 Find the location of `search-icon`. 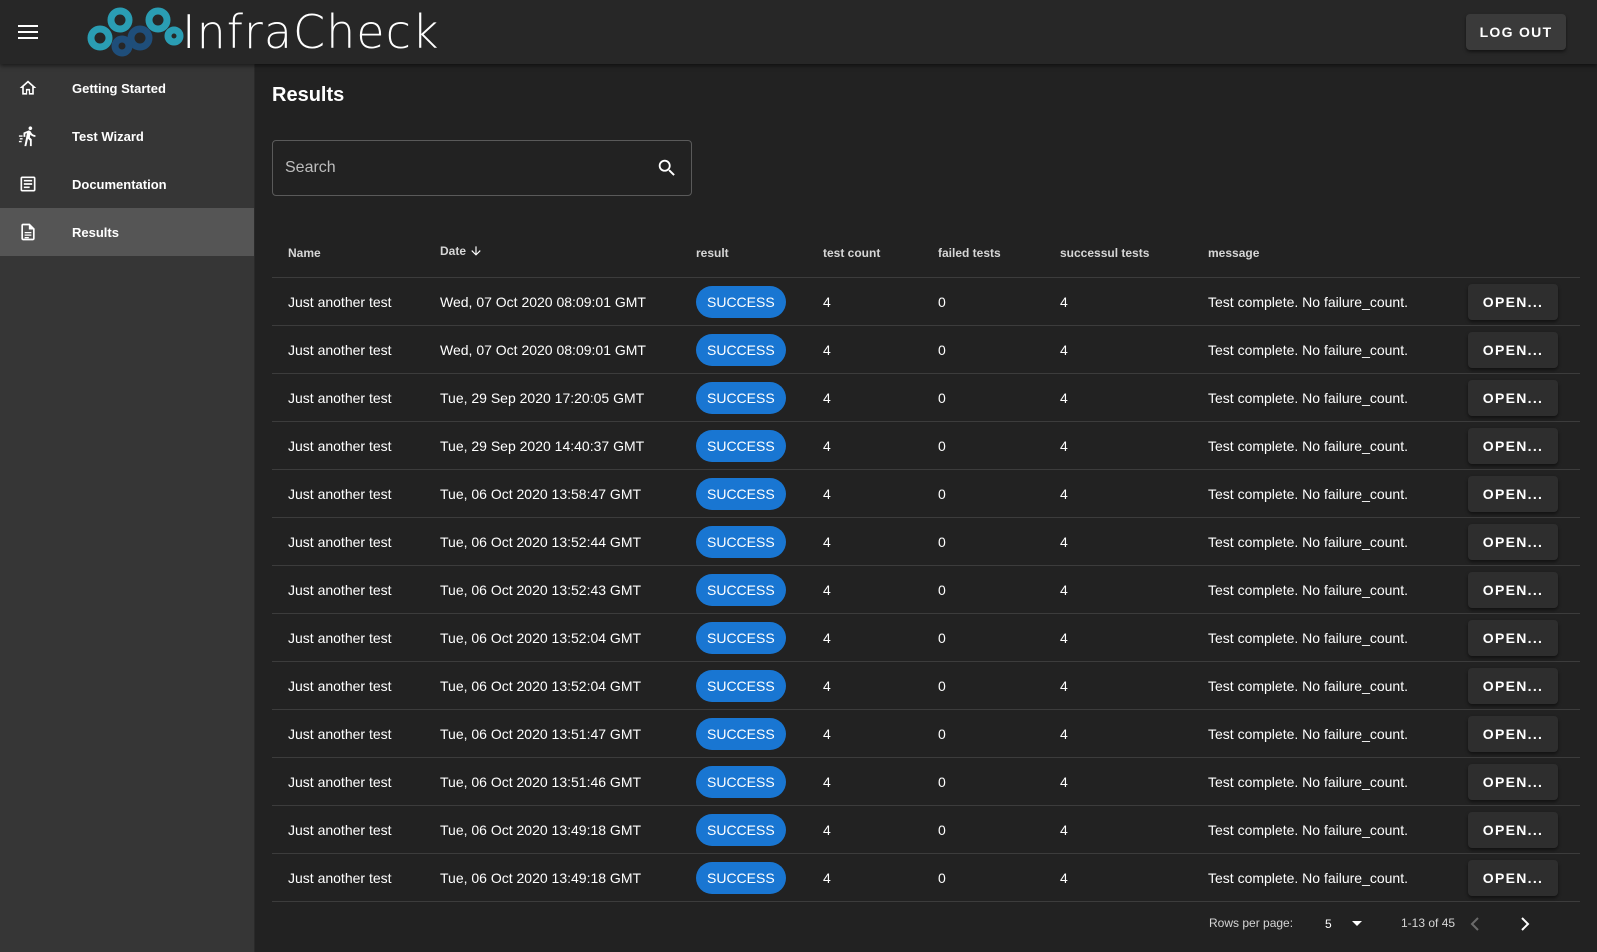

search-icon is located at coordinates (667, 168).